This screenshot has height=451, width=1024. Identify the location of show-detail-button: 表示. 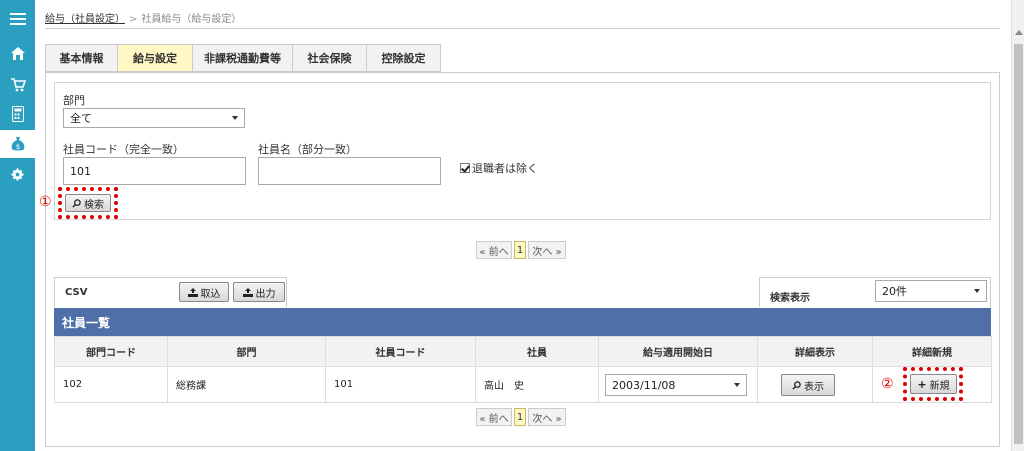
(808, 385).